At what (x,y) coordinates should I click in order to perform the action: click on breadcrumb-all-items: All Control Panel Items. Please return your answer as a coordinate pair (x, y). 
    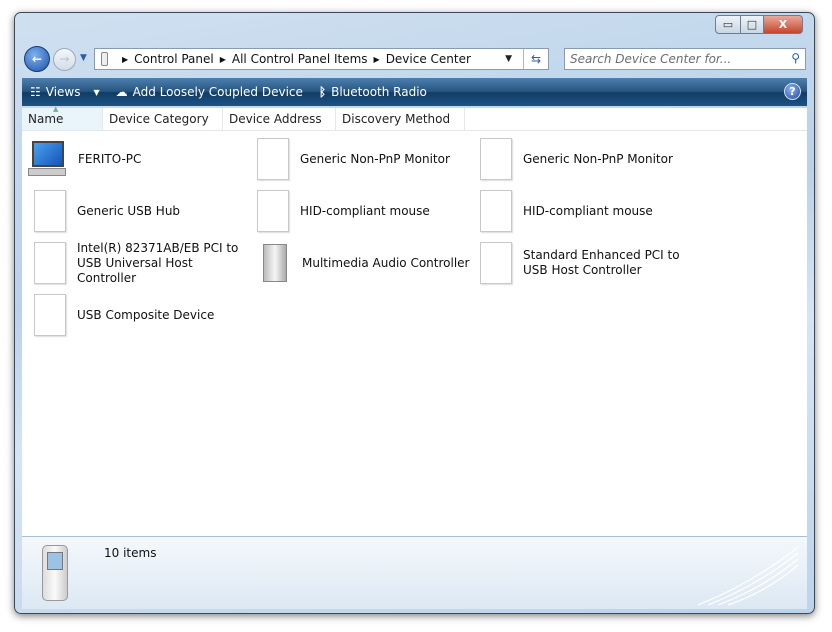
    Looking at the image, I should click on (300, 59).